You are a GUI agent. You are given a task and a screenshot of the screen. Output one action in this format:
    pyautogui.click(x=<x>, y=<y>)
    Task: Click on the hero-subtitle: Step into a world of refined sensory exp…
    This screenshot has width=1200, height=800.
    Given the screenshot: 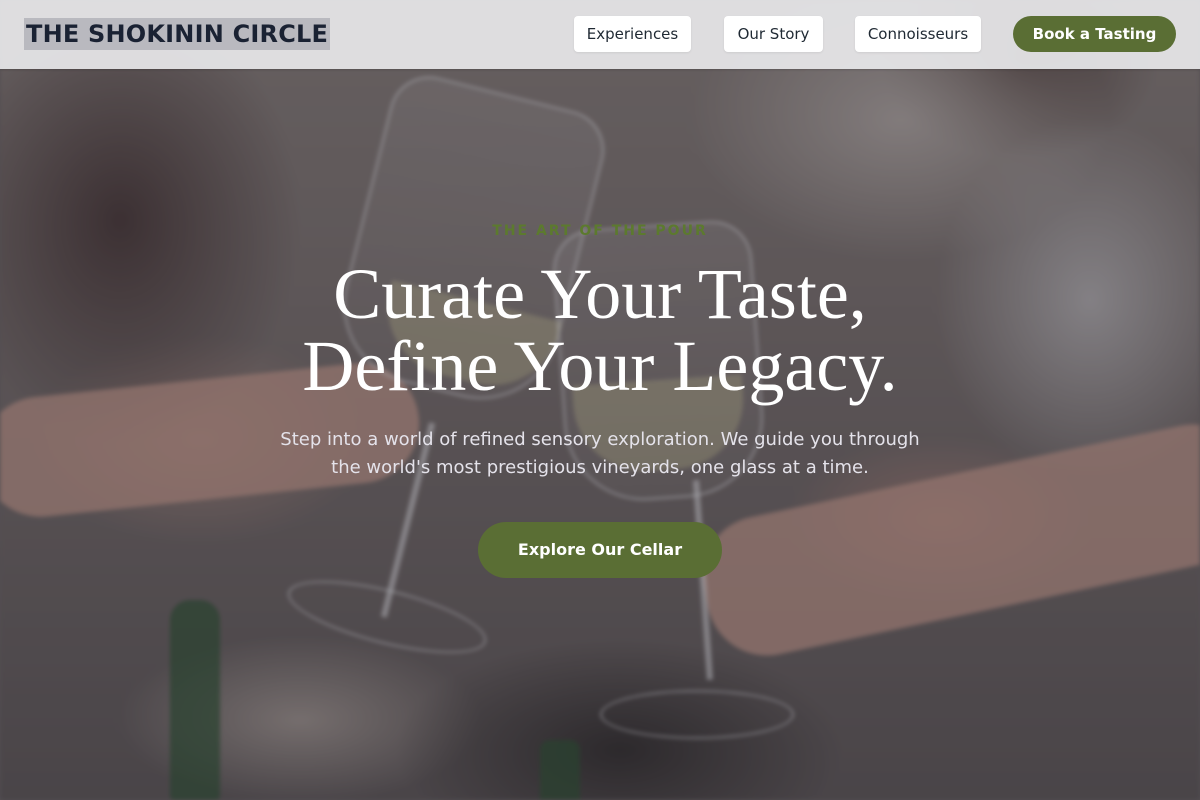 What is the action you would take?
    pyautogui.click(x=600, y=453)
    